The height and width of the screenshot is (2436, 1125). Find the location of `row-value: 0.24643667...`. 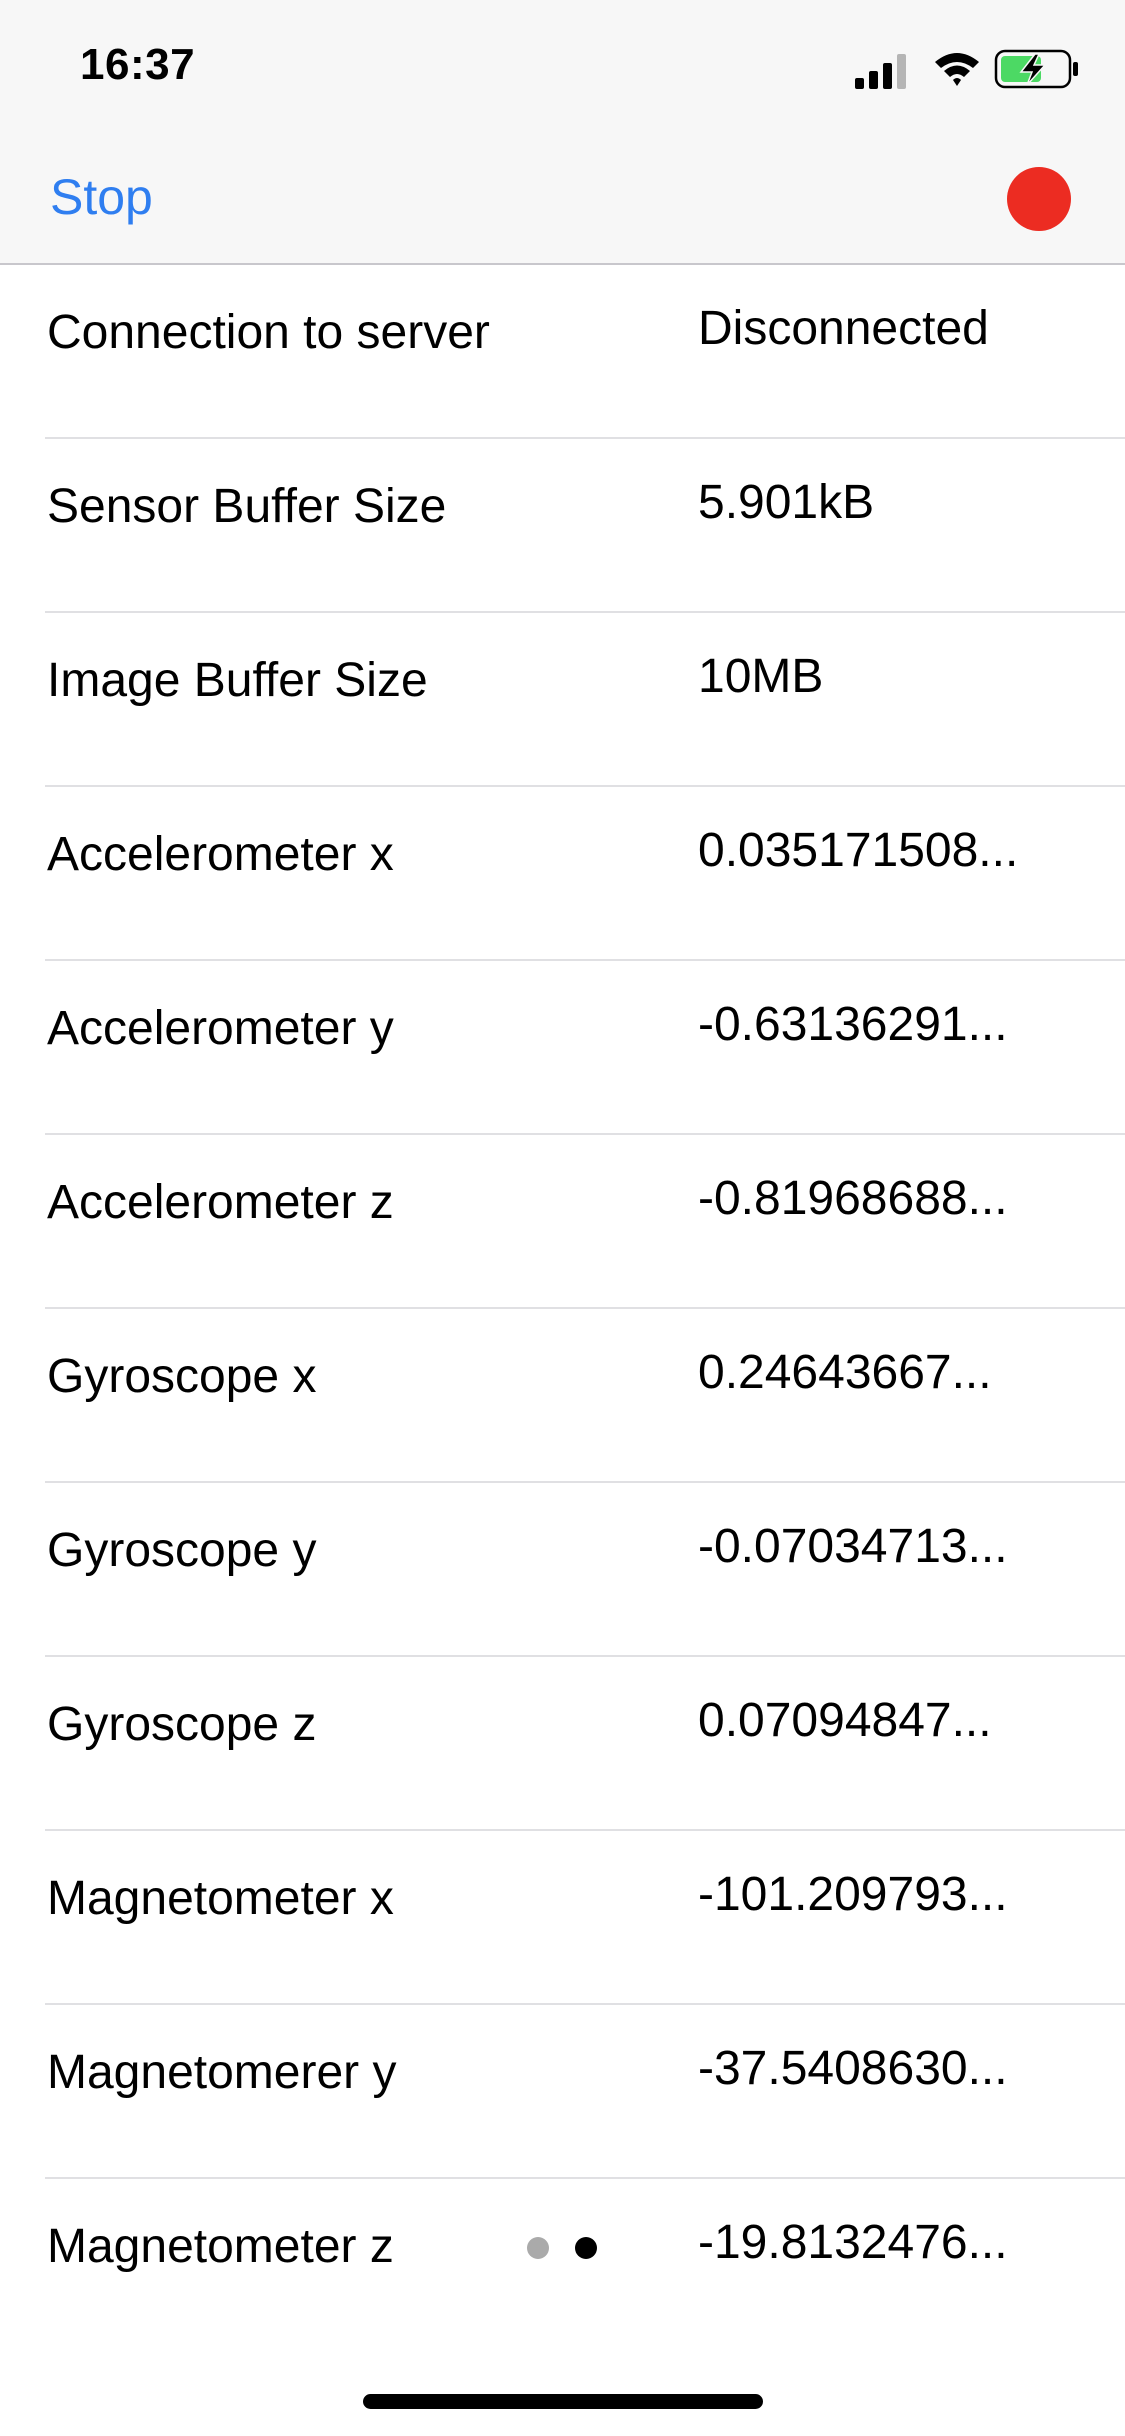

row-value: 0.24643667... is located at coordinates (845, 1372).